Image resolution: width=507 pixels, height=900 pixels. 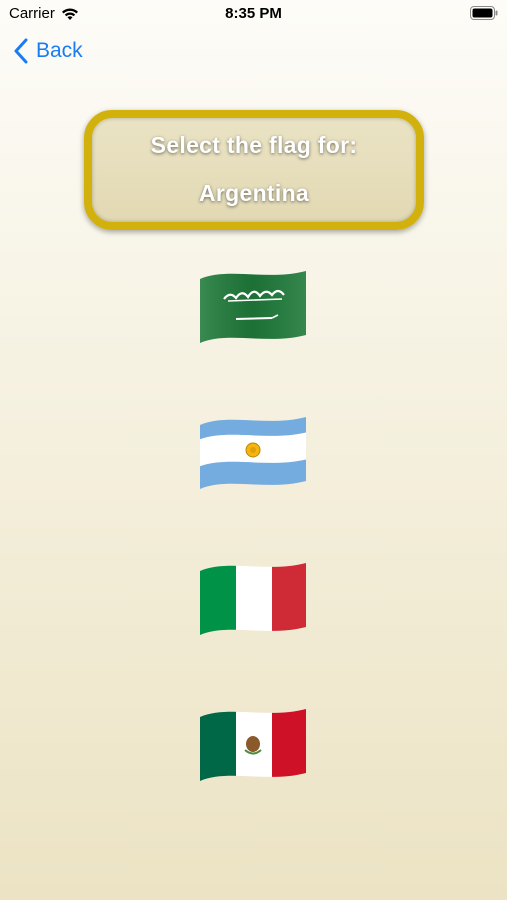 What do you see at coordinates (484, 13) in the screenshot?
I see `battery-icon` at bounding box center [484, 13].